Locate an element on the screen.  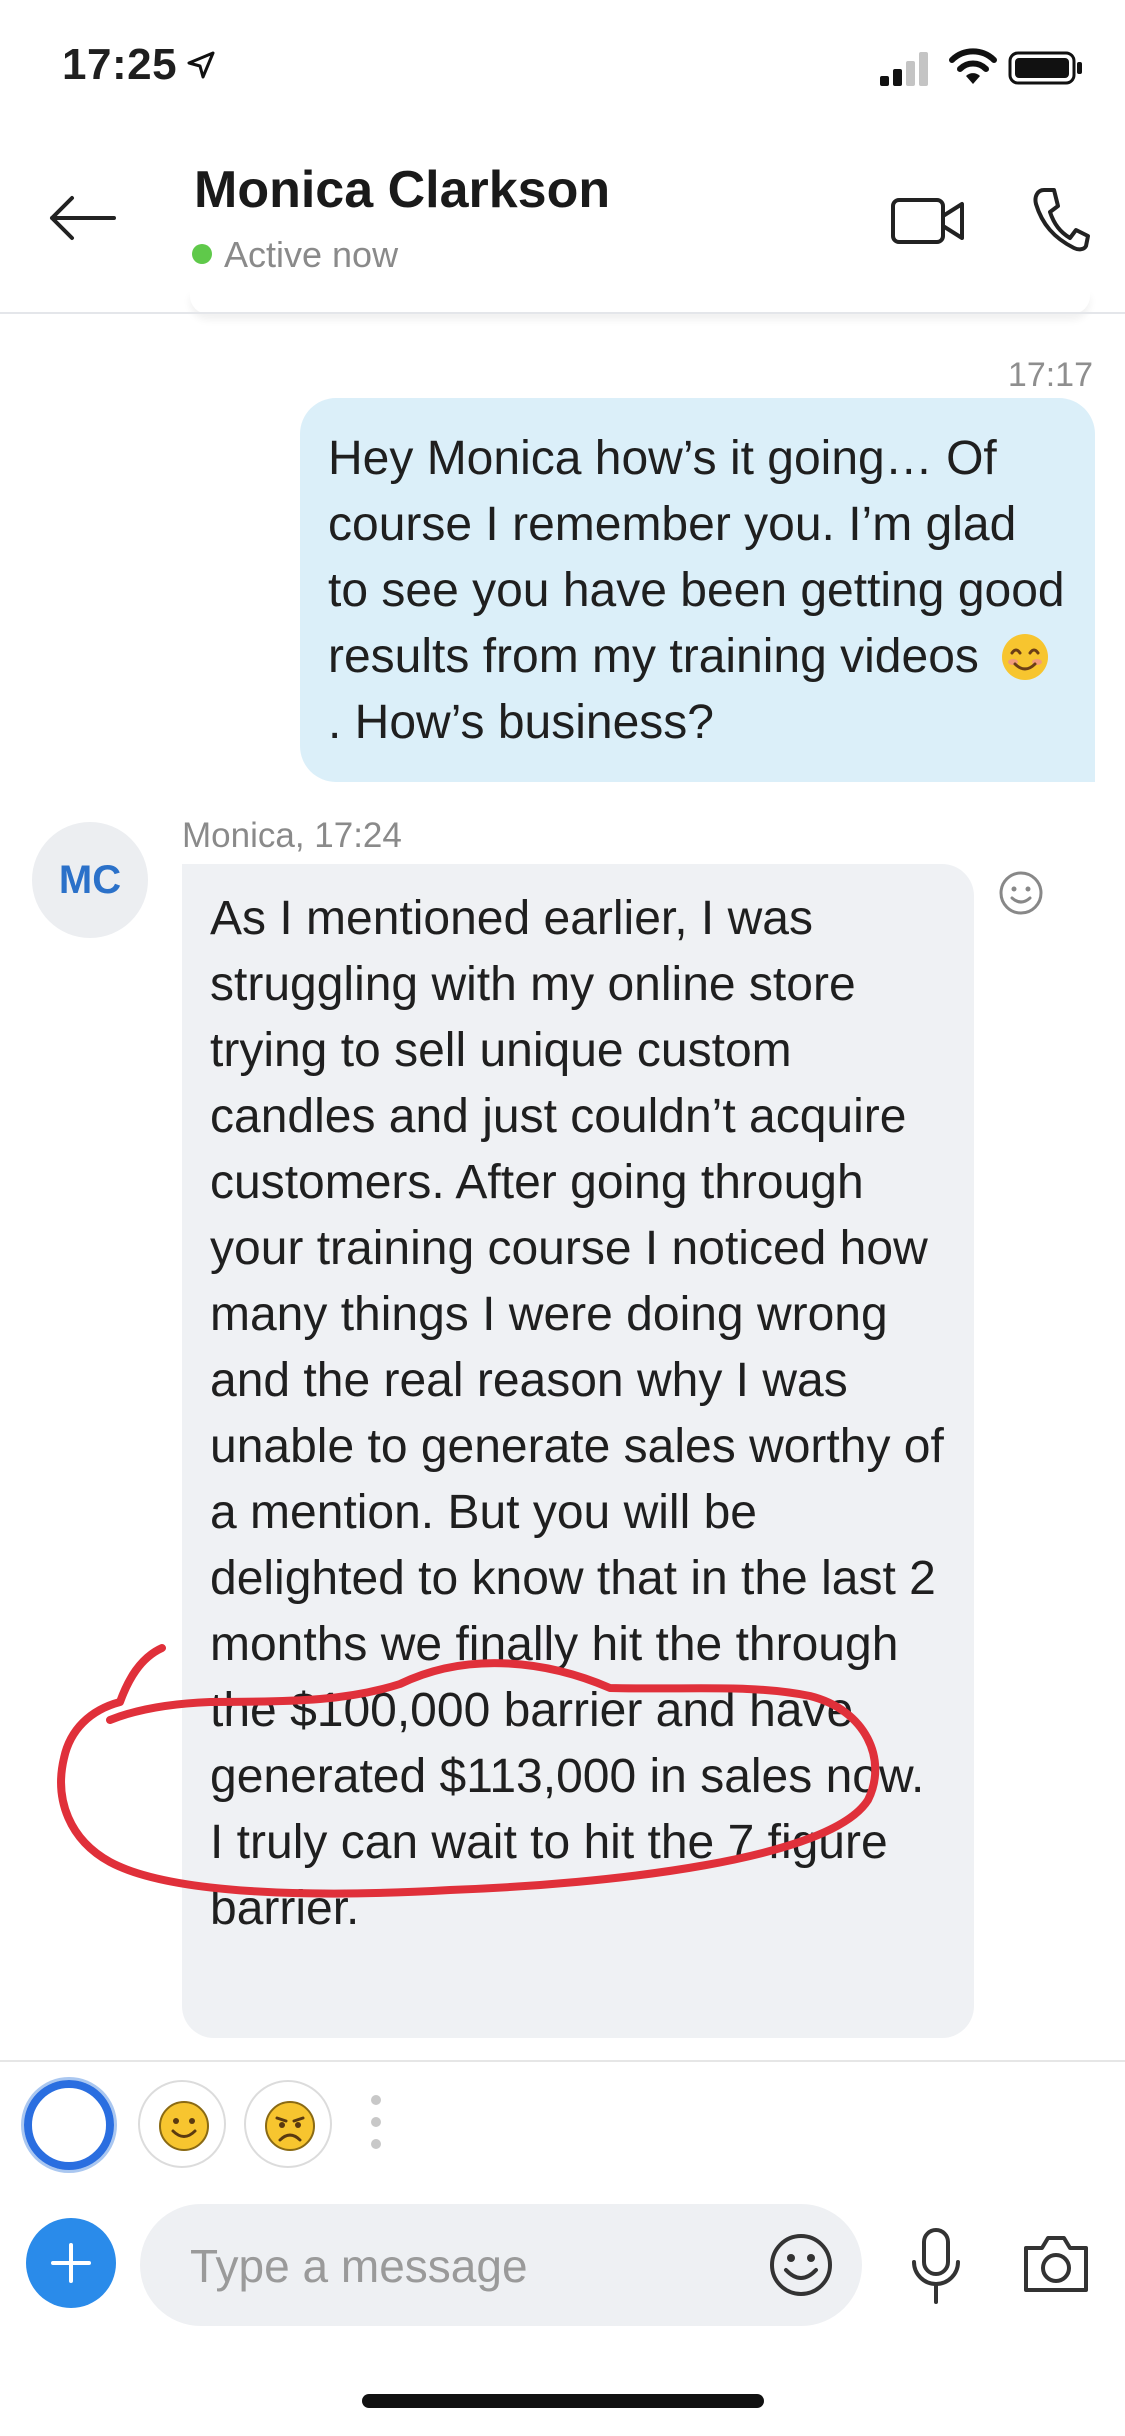
more-dots-icon is located at coordinates (376, 2122).